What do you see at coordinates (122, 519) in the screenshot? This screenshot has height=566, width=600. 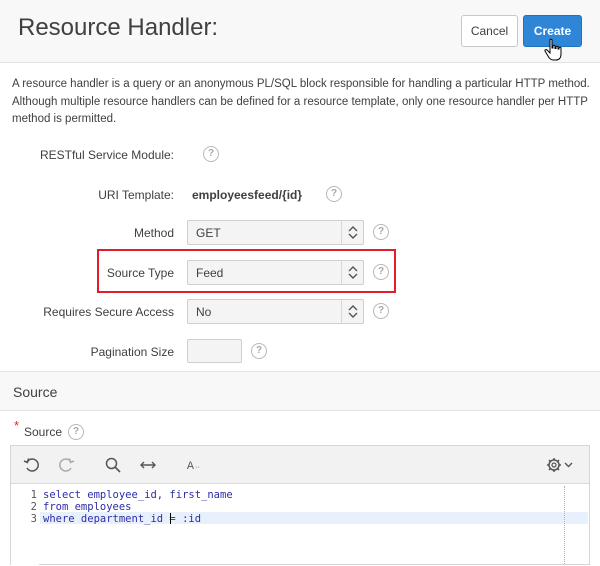 I see `code-line: where department_id = :id` at bounding box center [122, 519].